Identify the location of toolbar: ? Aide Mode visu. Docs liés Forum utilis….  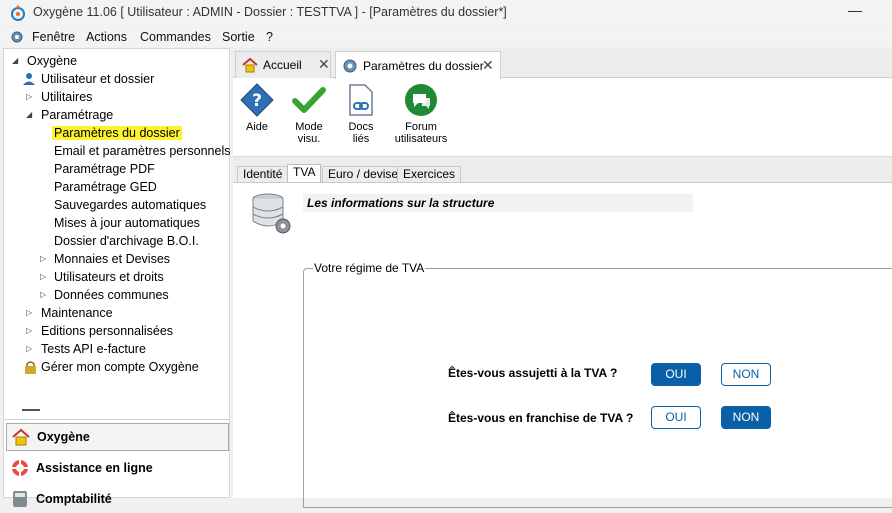
(562, 118).